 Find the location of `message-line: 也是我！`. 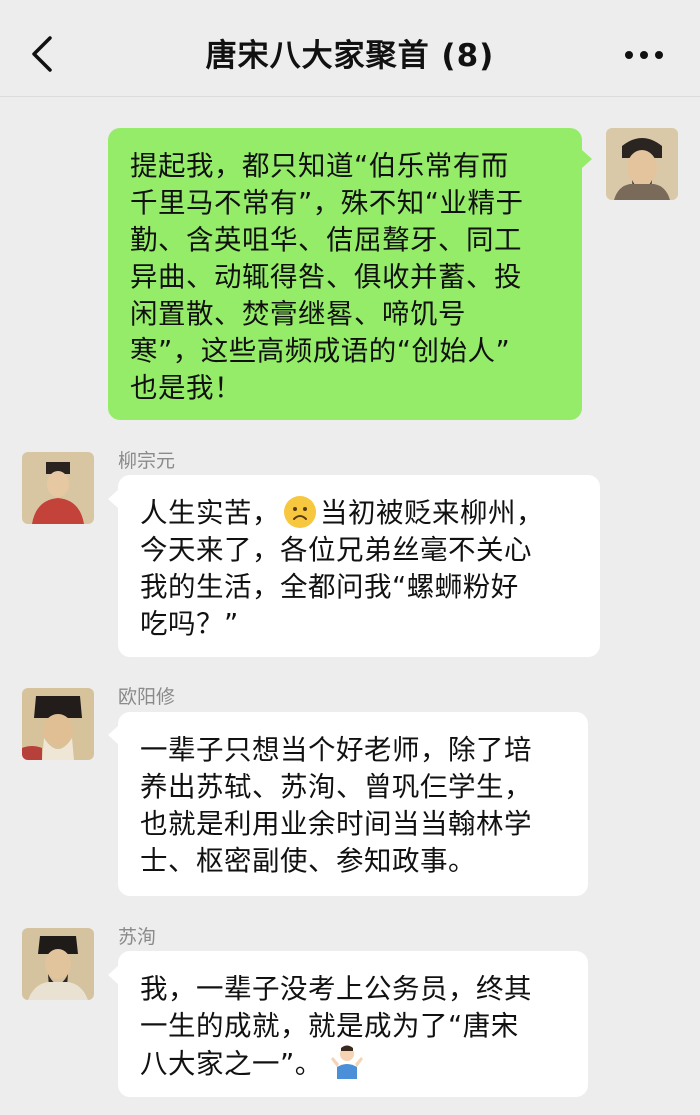

message-line: 也是我！ is located at coordinates (186, 388).